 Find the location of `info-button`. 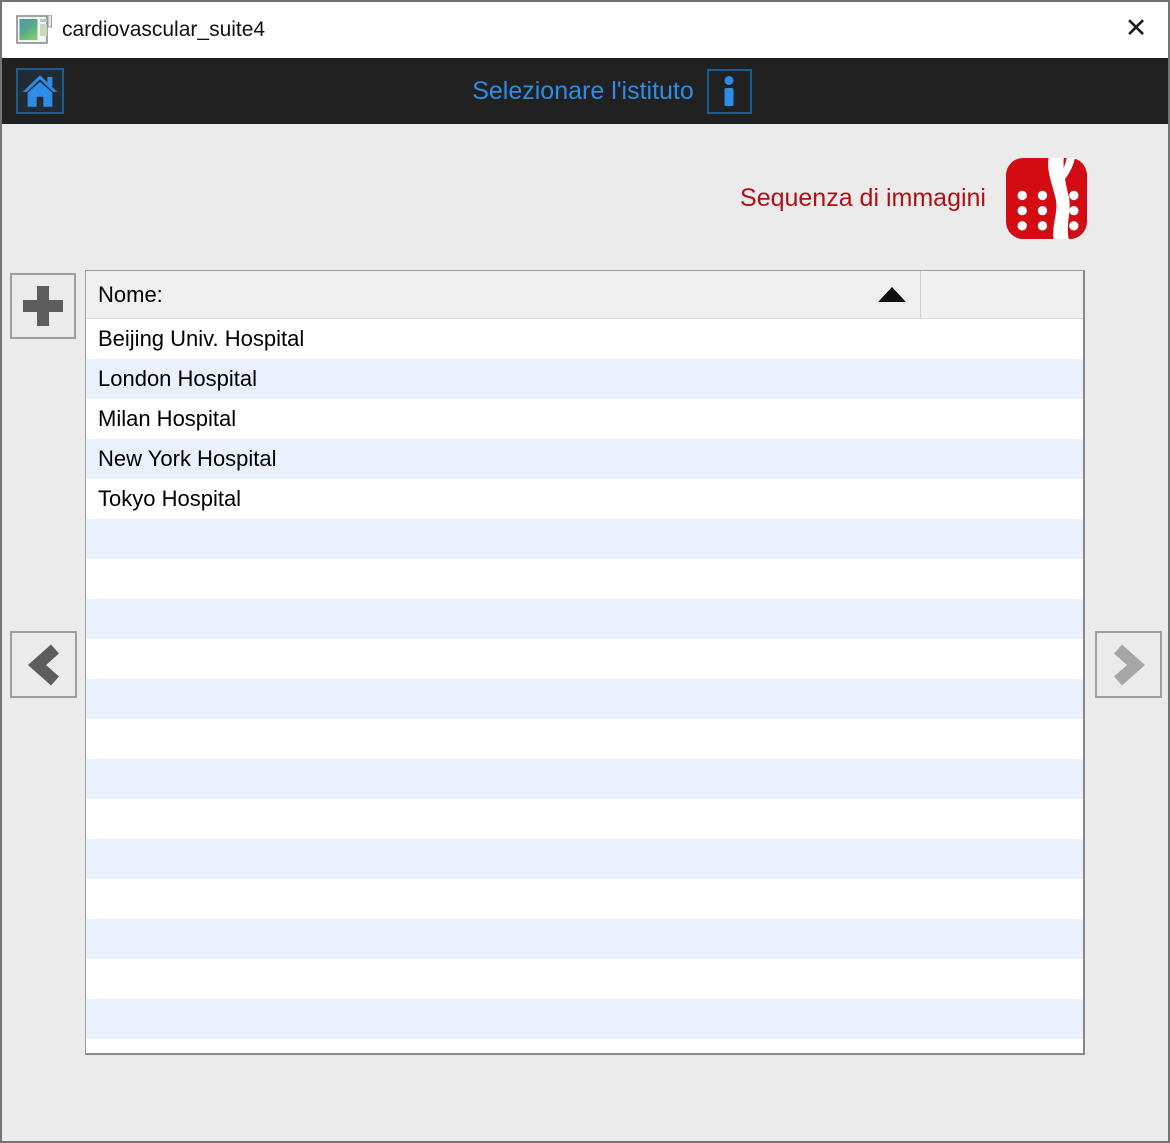

info-button is located at coordinates (729, 91).